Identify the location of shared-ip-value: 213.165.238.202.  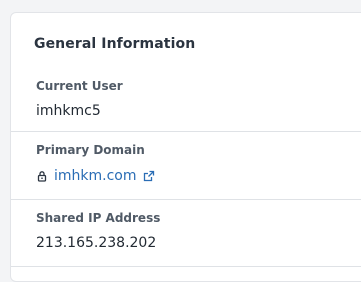
(96, 243).